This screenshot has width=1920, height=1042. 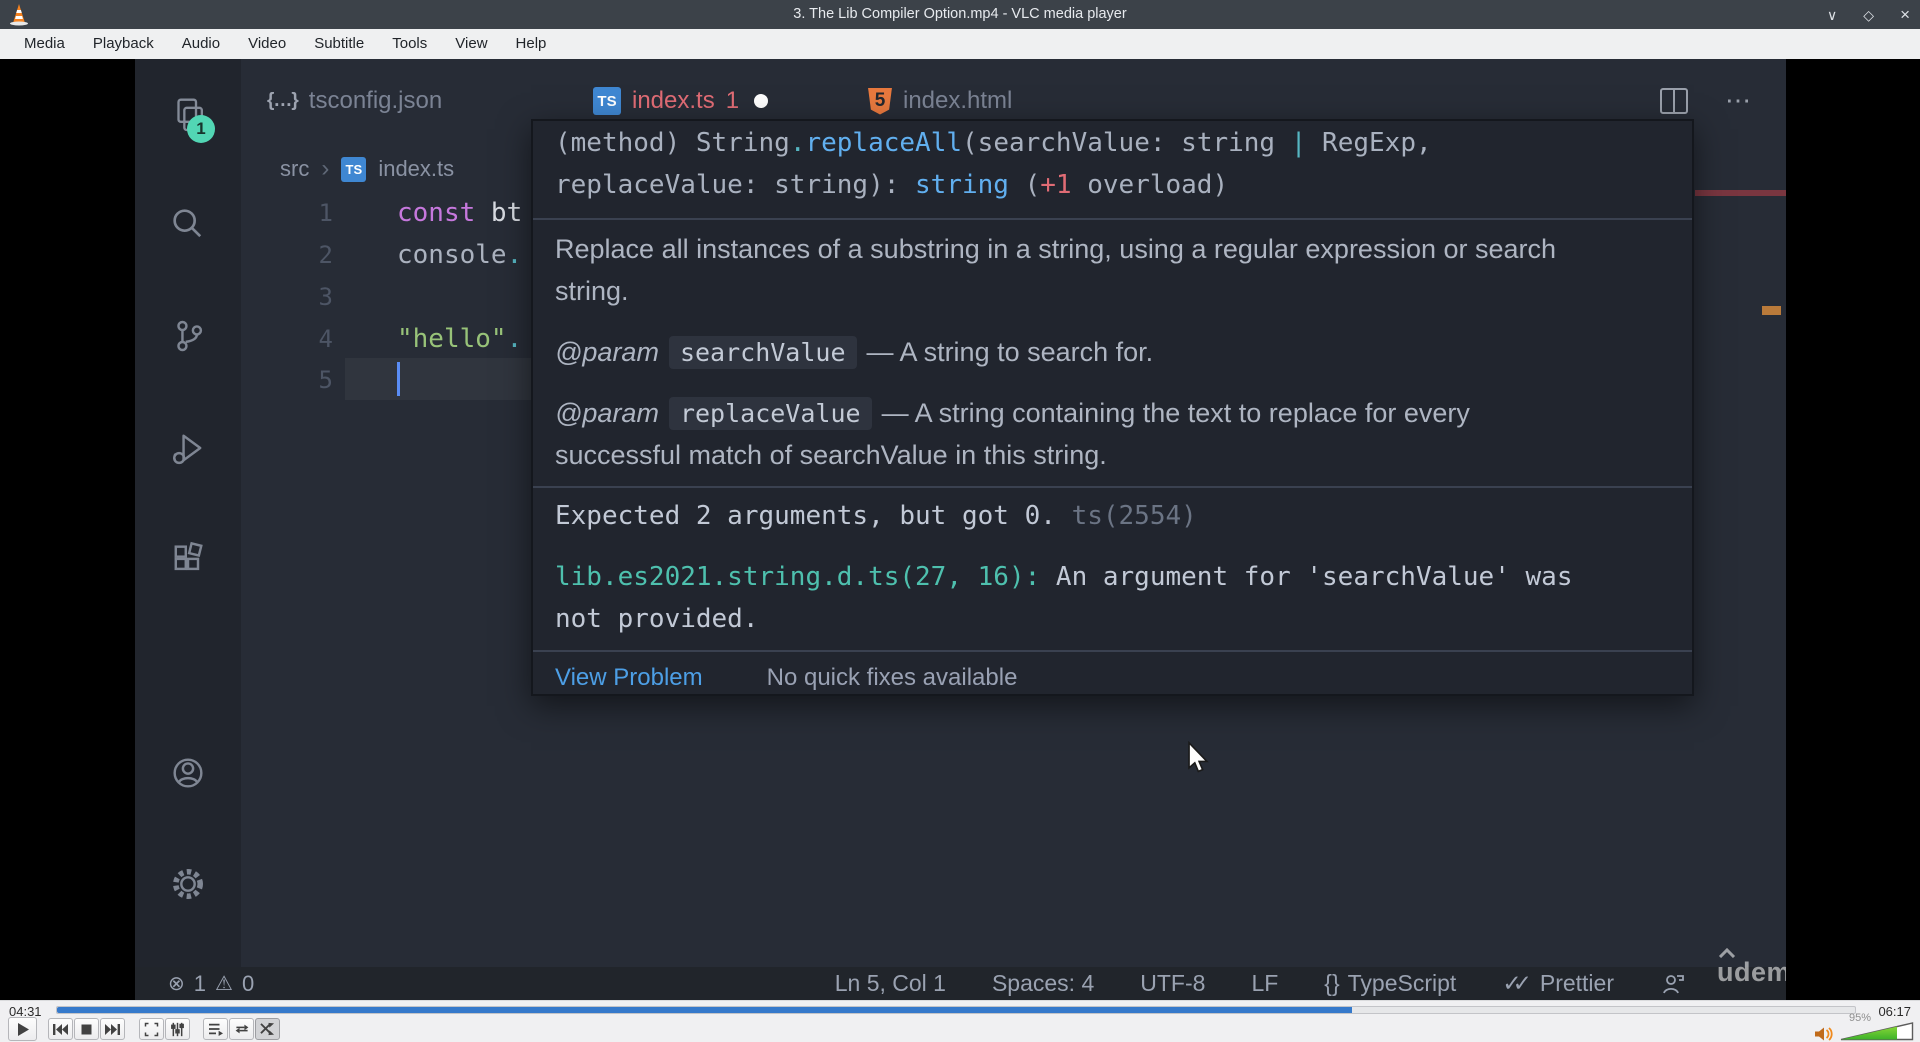 I want to click on seek-fill, so click(x=704, y=1010).